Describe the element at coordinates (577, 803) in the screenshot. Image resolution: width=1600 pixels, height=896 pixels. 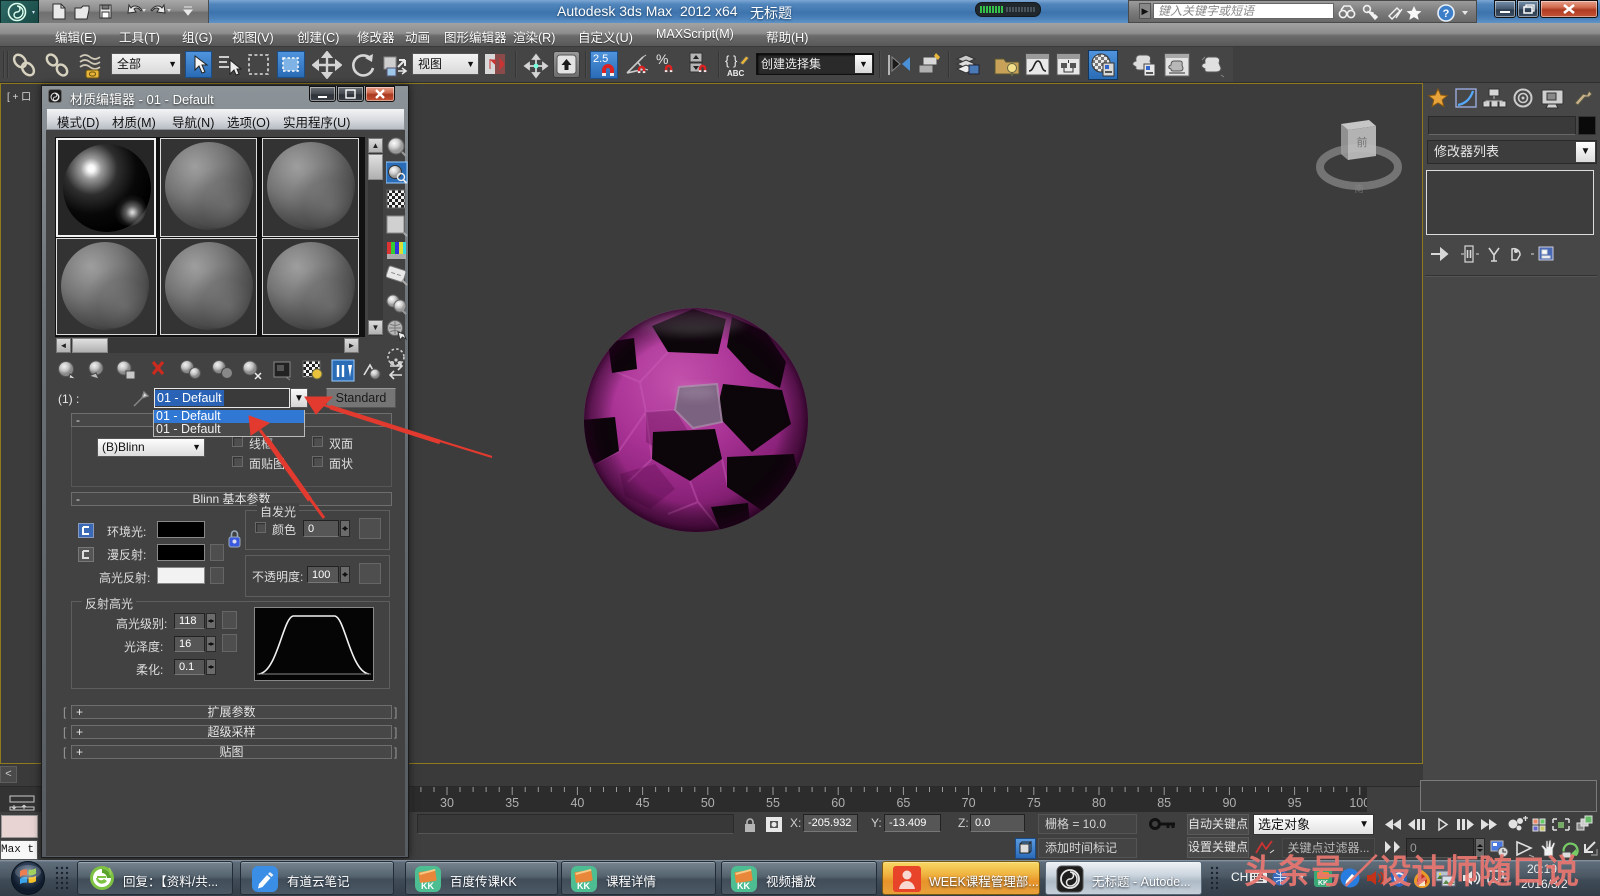
I see `svg-text: 40` at that location.